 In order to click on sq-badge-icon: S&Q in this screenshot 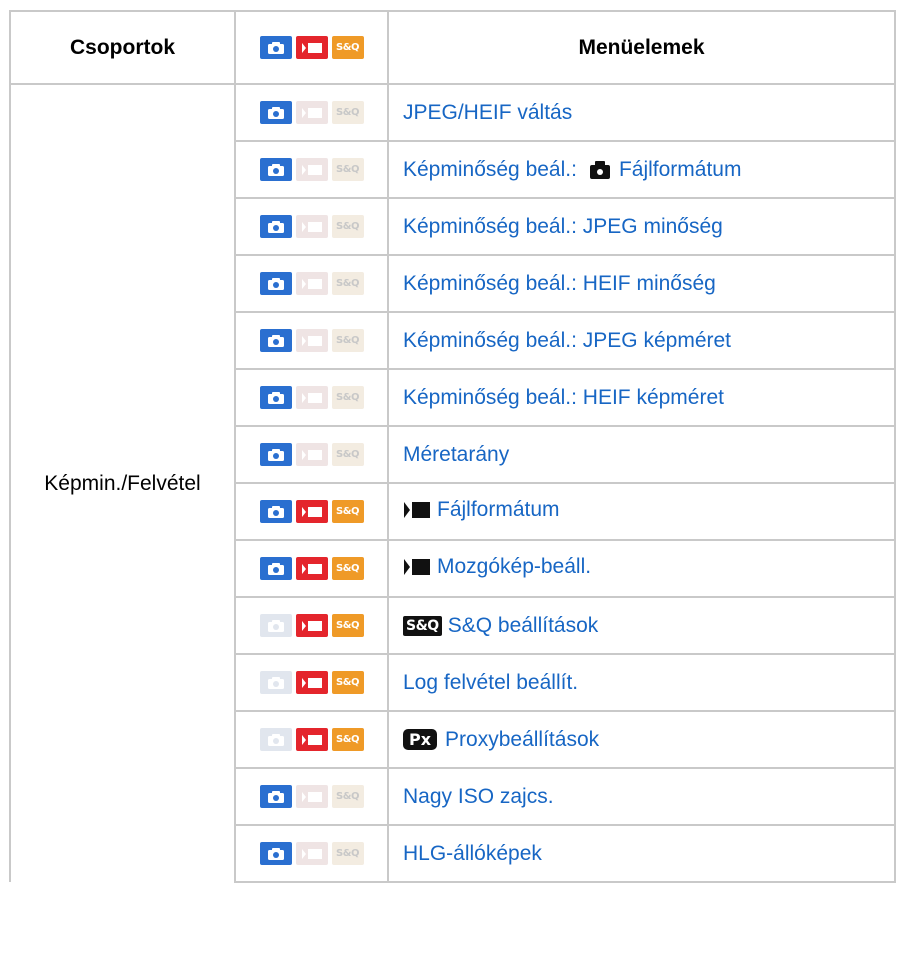, I will do `click(422, 625)`.